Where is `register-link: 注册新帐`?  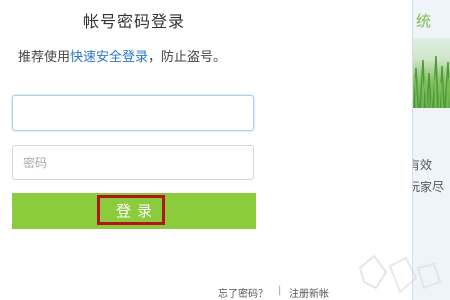 register-link: 注册新帐 is located at coordinates (309, 292).